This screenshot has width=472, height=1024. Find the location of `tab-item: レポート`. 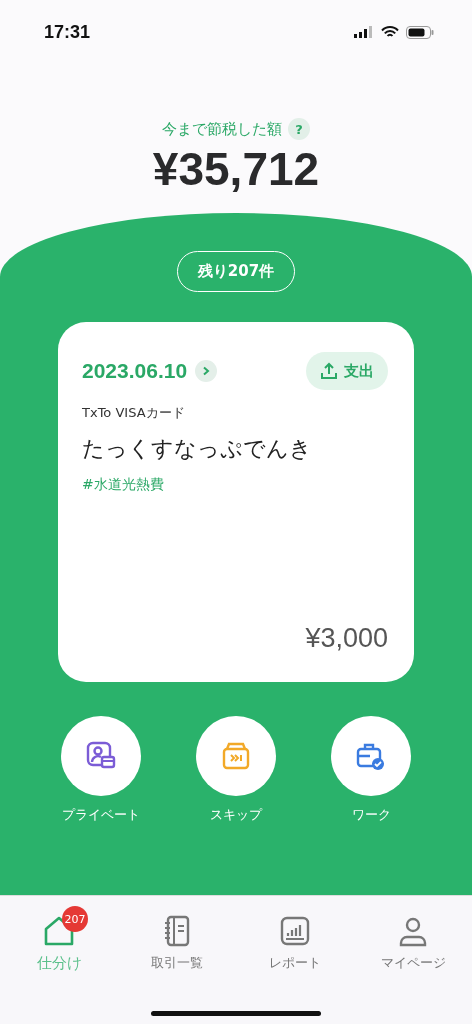

tab-item: レポート is located at coordinates (295, 938).